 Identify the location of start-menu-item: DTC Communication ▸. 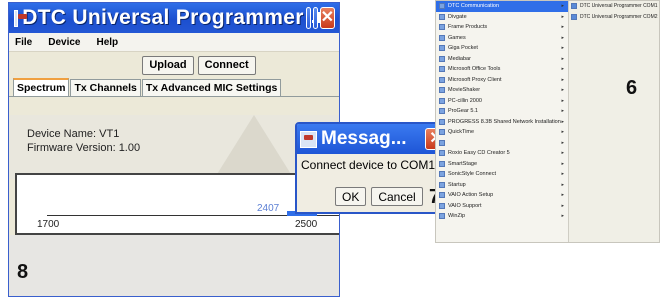
(502, 6).